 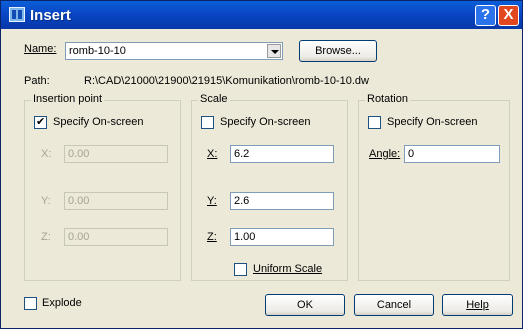 I want to click on insertion-x-field: 0.00, so click(x=116, y=154).